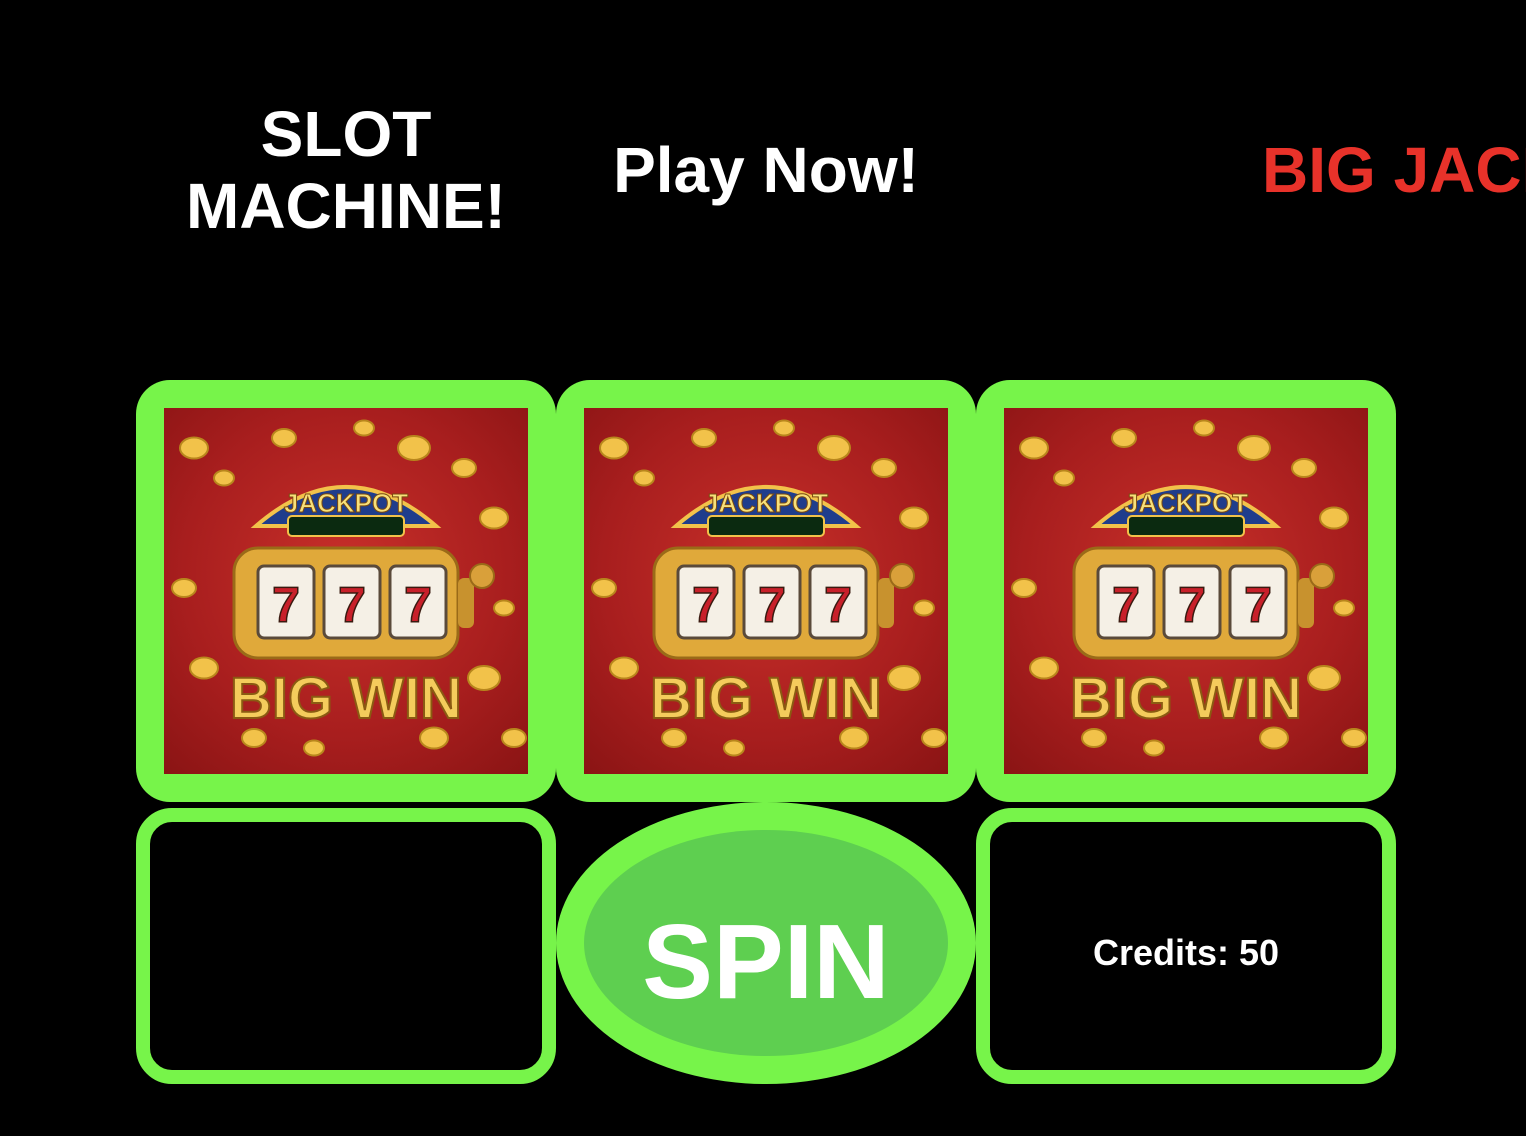 This screenshot has width=1526, height=1136. I want to click on jackpot-marquee: BIG JACKPOT, so click(1394, 174).